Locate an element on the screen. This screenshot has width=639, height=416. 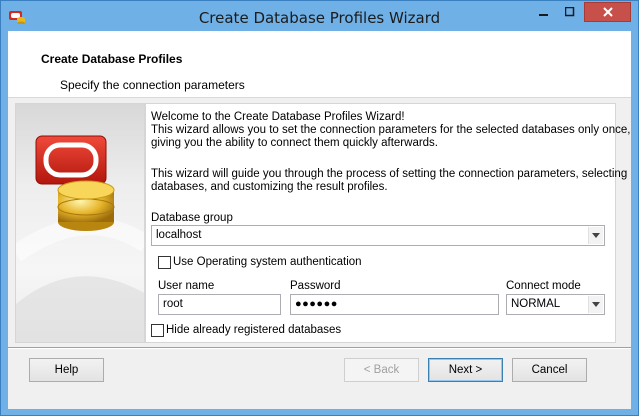
wizard-side-image is located at coordinates (80, 223).